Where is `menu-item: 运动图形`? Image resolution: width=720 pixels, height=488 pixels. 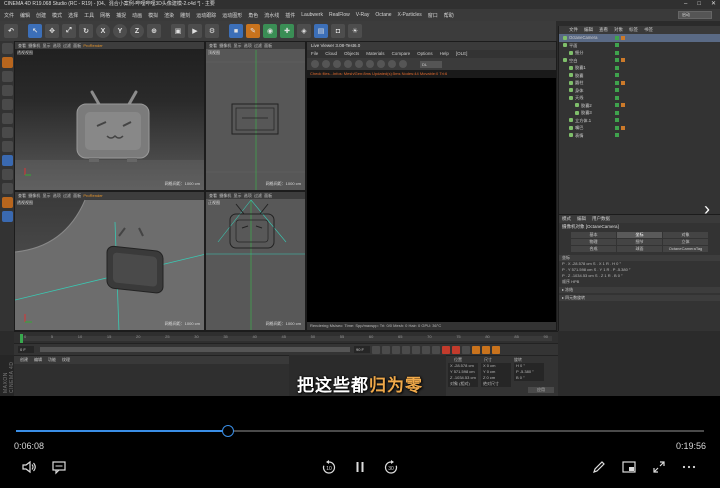 menu-item: 运动图形 is located at coordinates (232, 15).